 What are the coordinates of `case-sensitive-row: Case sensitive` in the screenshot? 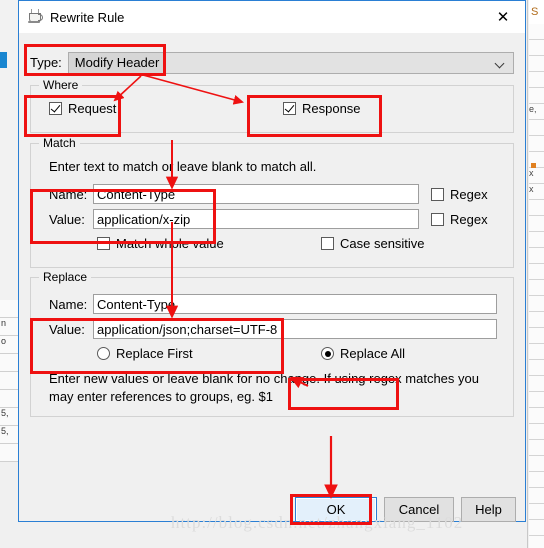 It's located at (373, 243).